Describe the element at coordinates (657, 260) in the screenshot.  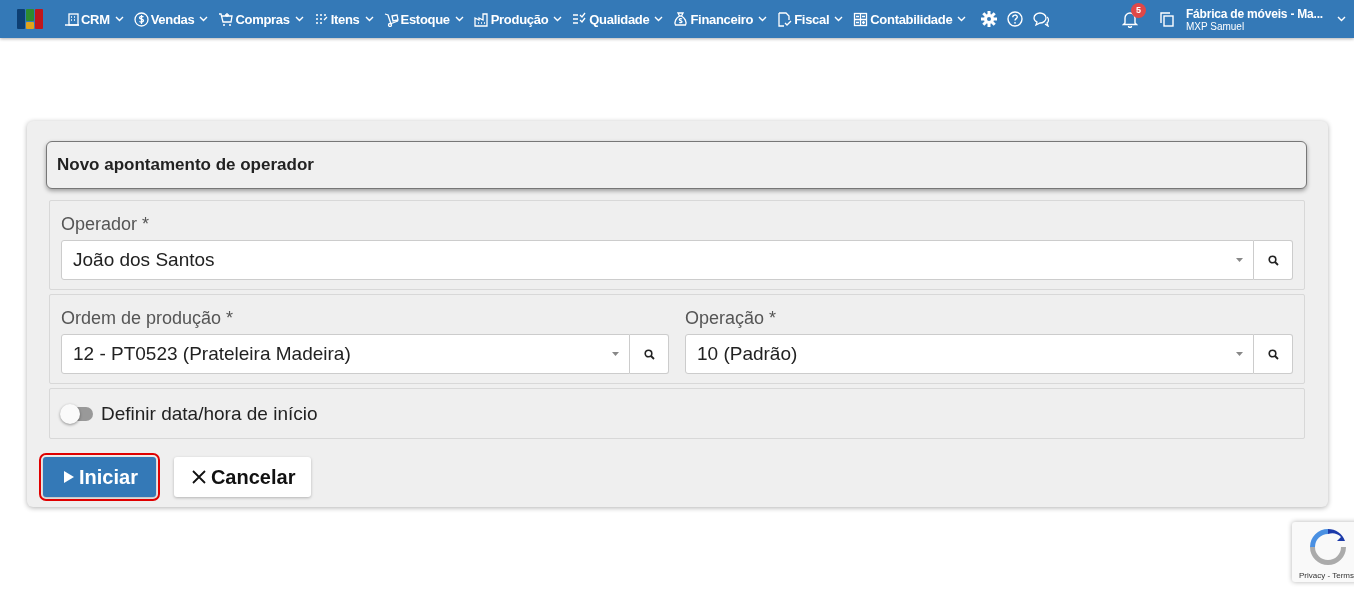
I see `select-field: João dos Santos` at that location.